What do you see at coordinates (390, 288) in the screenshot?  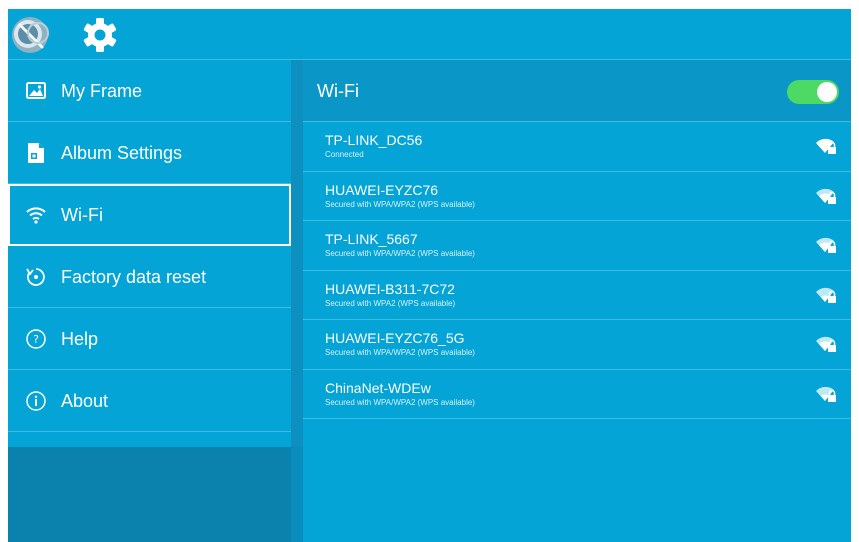 I see `network-ssid: HUAWEI-B311-7C72` at bounding box center [390, 288].